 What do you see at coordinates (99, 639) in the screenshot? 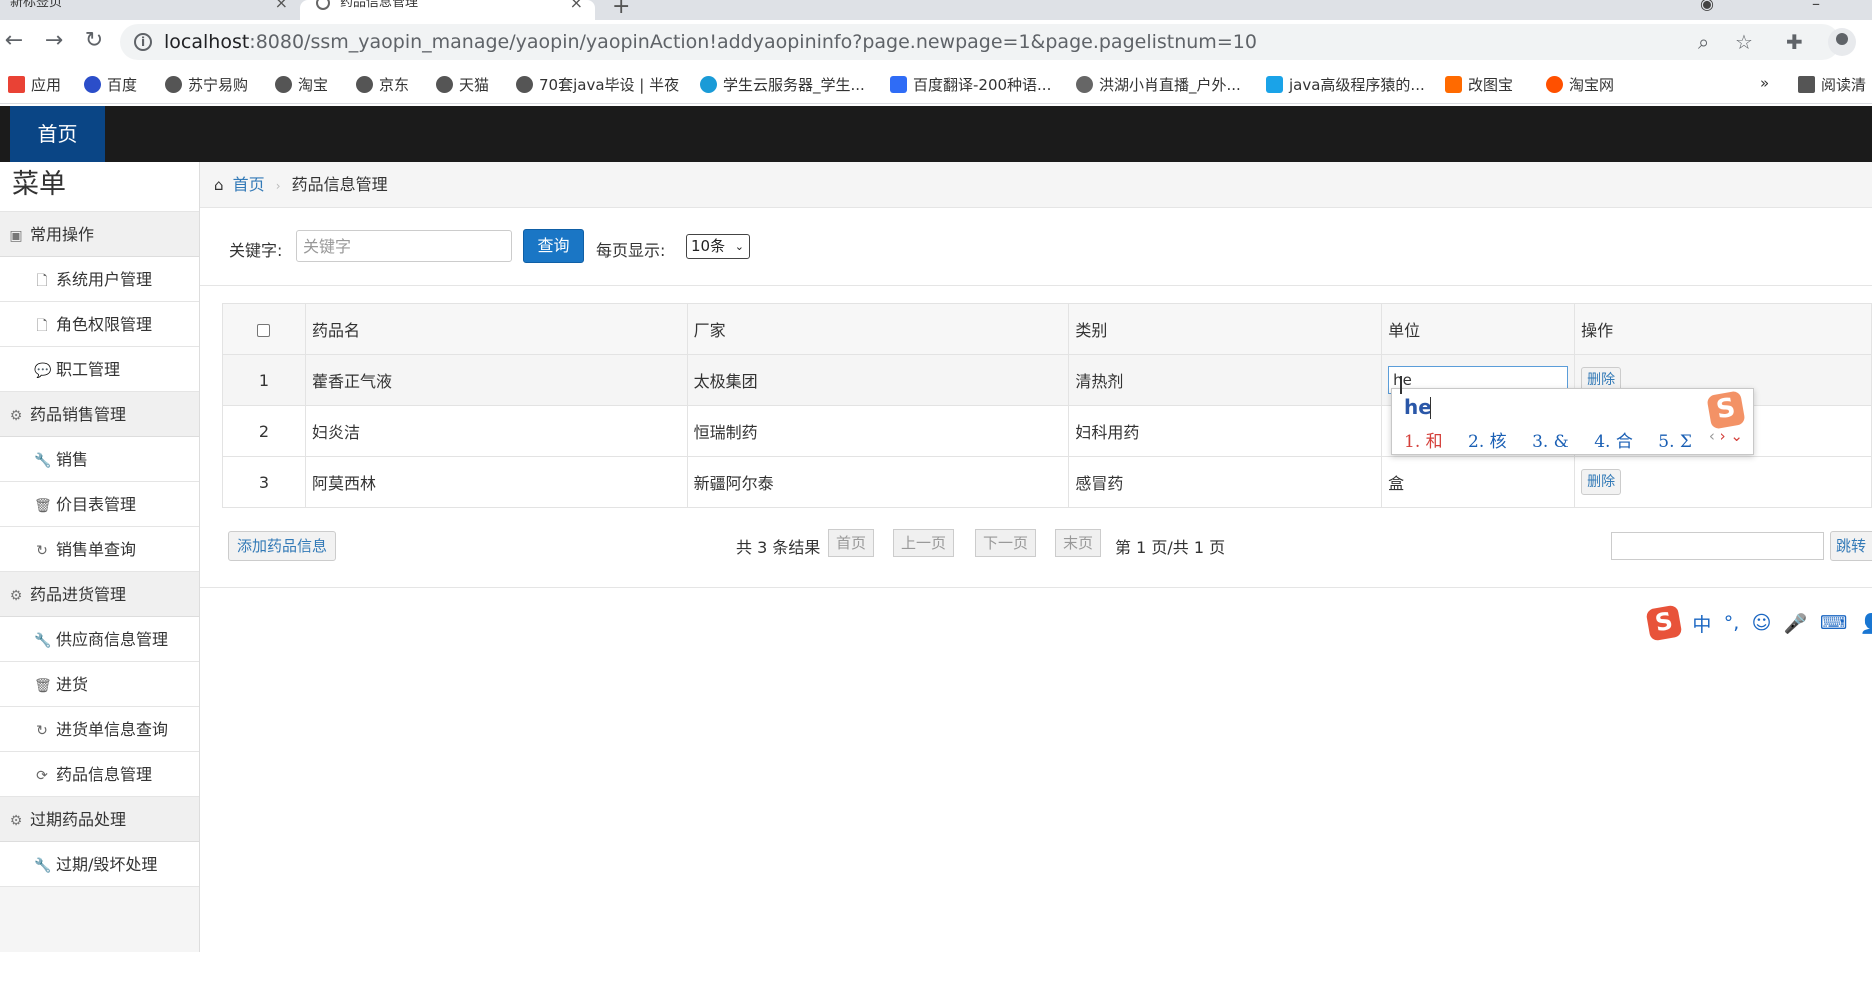
I see `sidebar-item-suppliers: 🔧 供应商信息管理` at bounding box center [99, 639].